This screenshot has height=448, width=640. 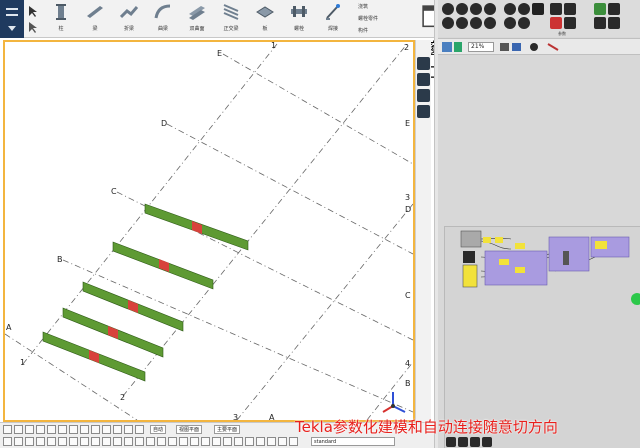 I want to click on curve-icon, so click(x=462, y=9).